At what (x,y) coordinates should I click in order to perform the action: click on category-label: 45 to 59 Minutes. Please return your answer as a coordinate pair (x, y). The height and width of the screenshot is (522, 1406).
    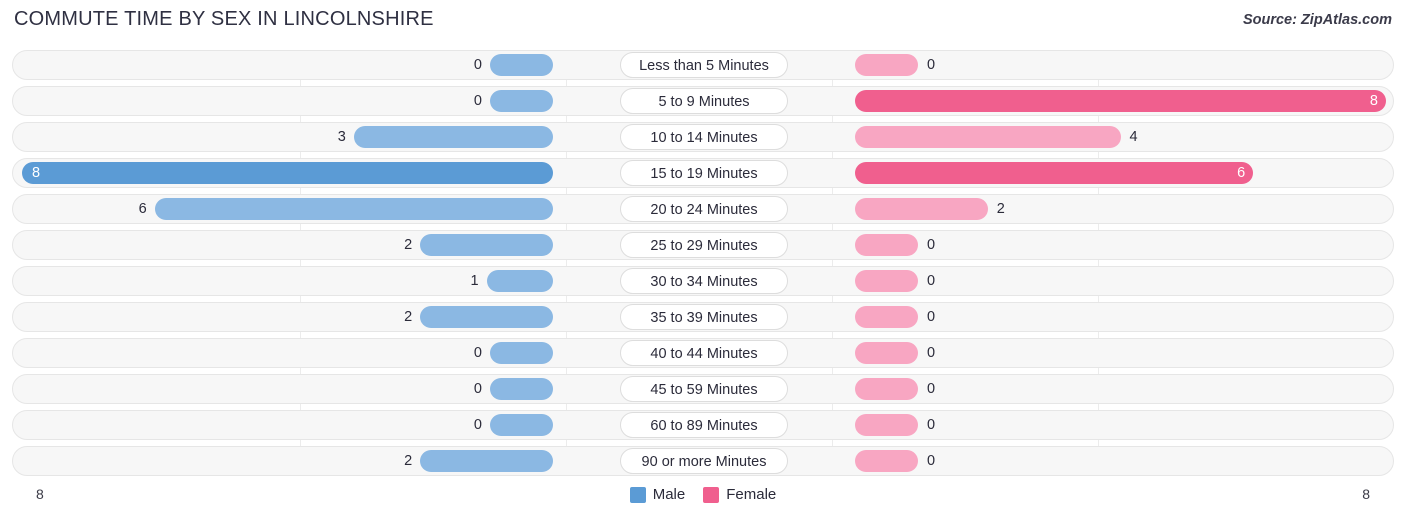
    Looking at the image, I should click on (704, 389).